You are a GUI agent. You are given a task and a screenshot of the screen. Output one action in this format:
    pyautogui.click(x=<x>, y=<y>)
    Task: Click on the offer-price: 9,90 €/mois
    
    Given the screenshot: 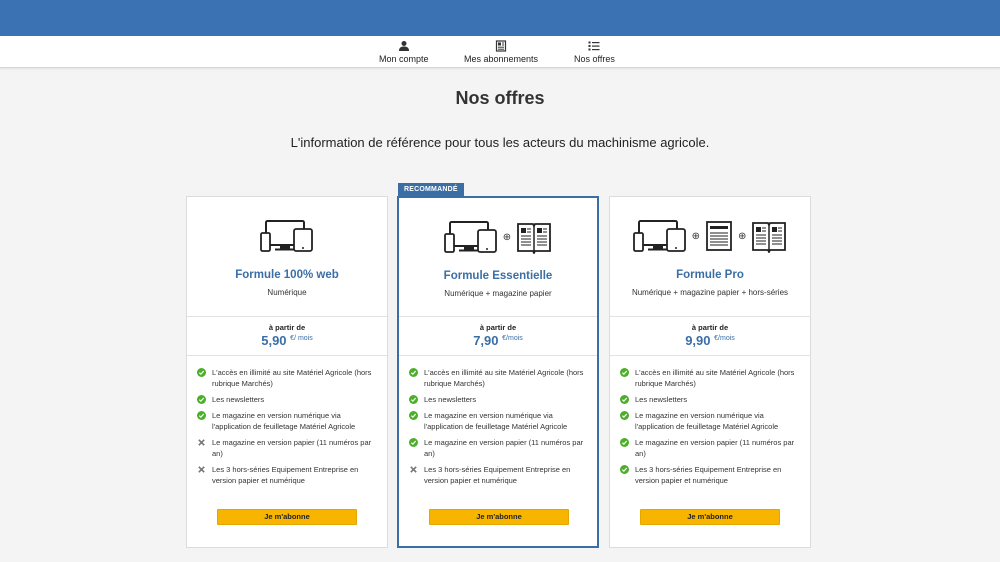 What is the action you would take?
    pyautogui.click(x=710, y=340)
    